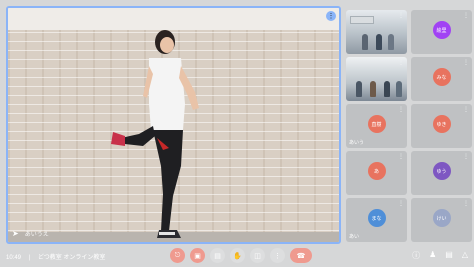  What do you see at coordinates (357, 143) in the screenshot?
I see `participant-name: あいう` at bounding box center [357, 143].